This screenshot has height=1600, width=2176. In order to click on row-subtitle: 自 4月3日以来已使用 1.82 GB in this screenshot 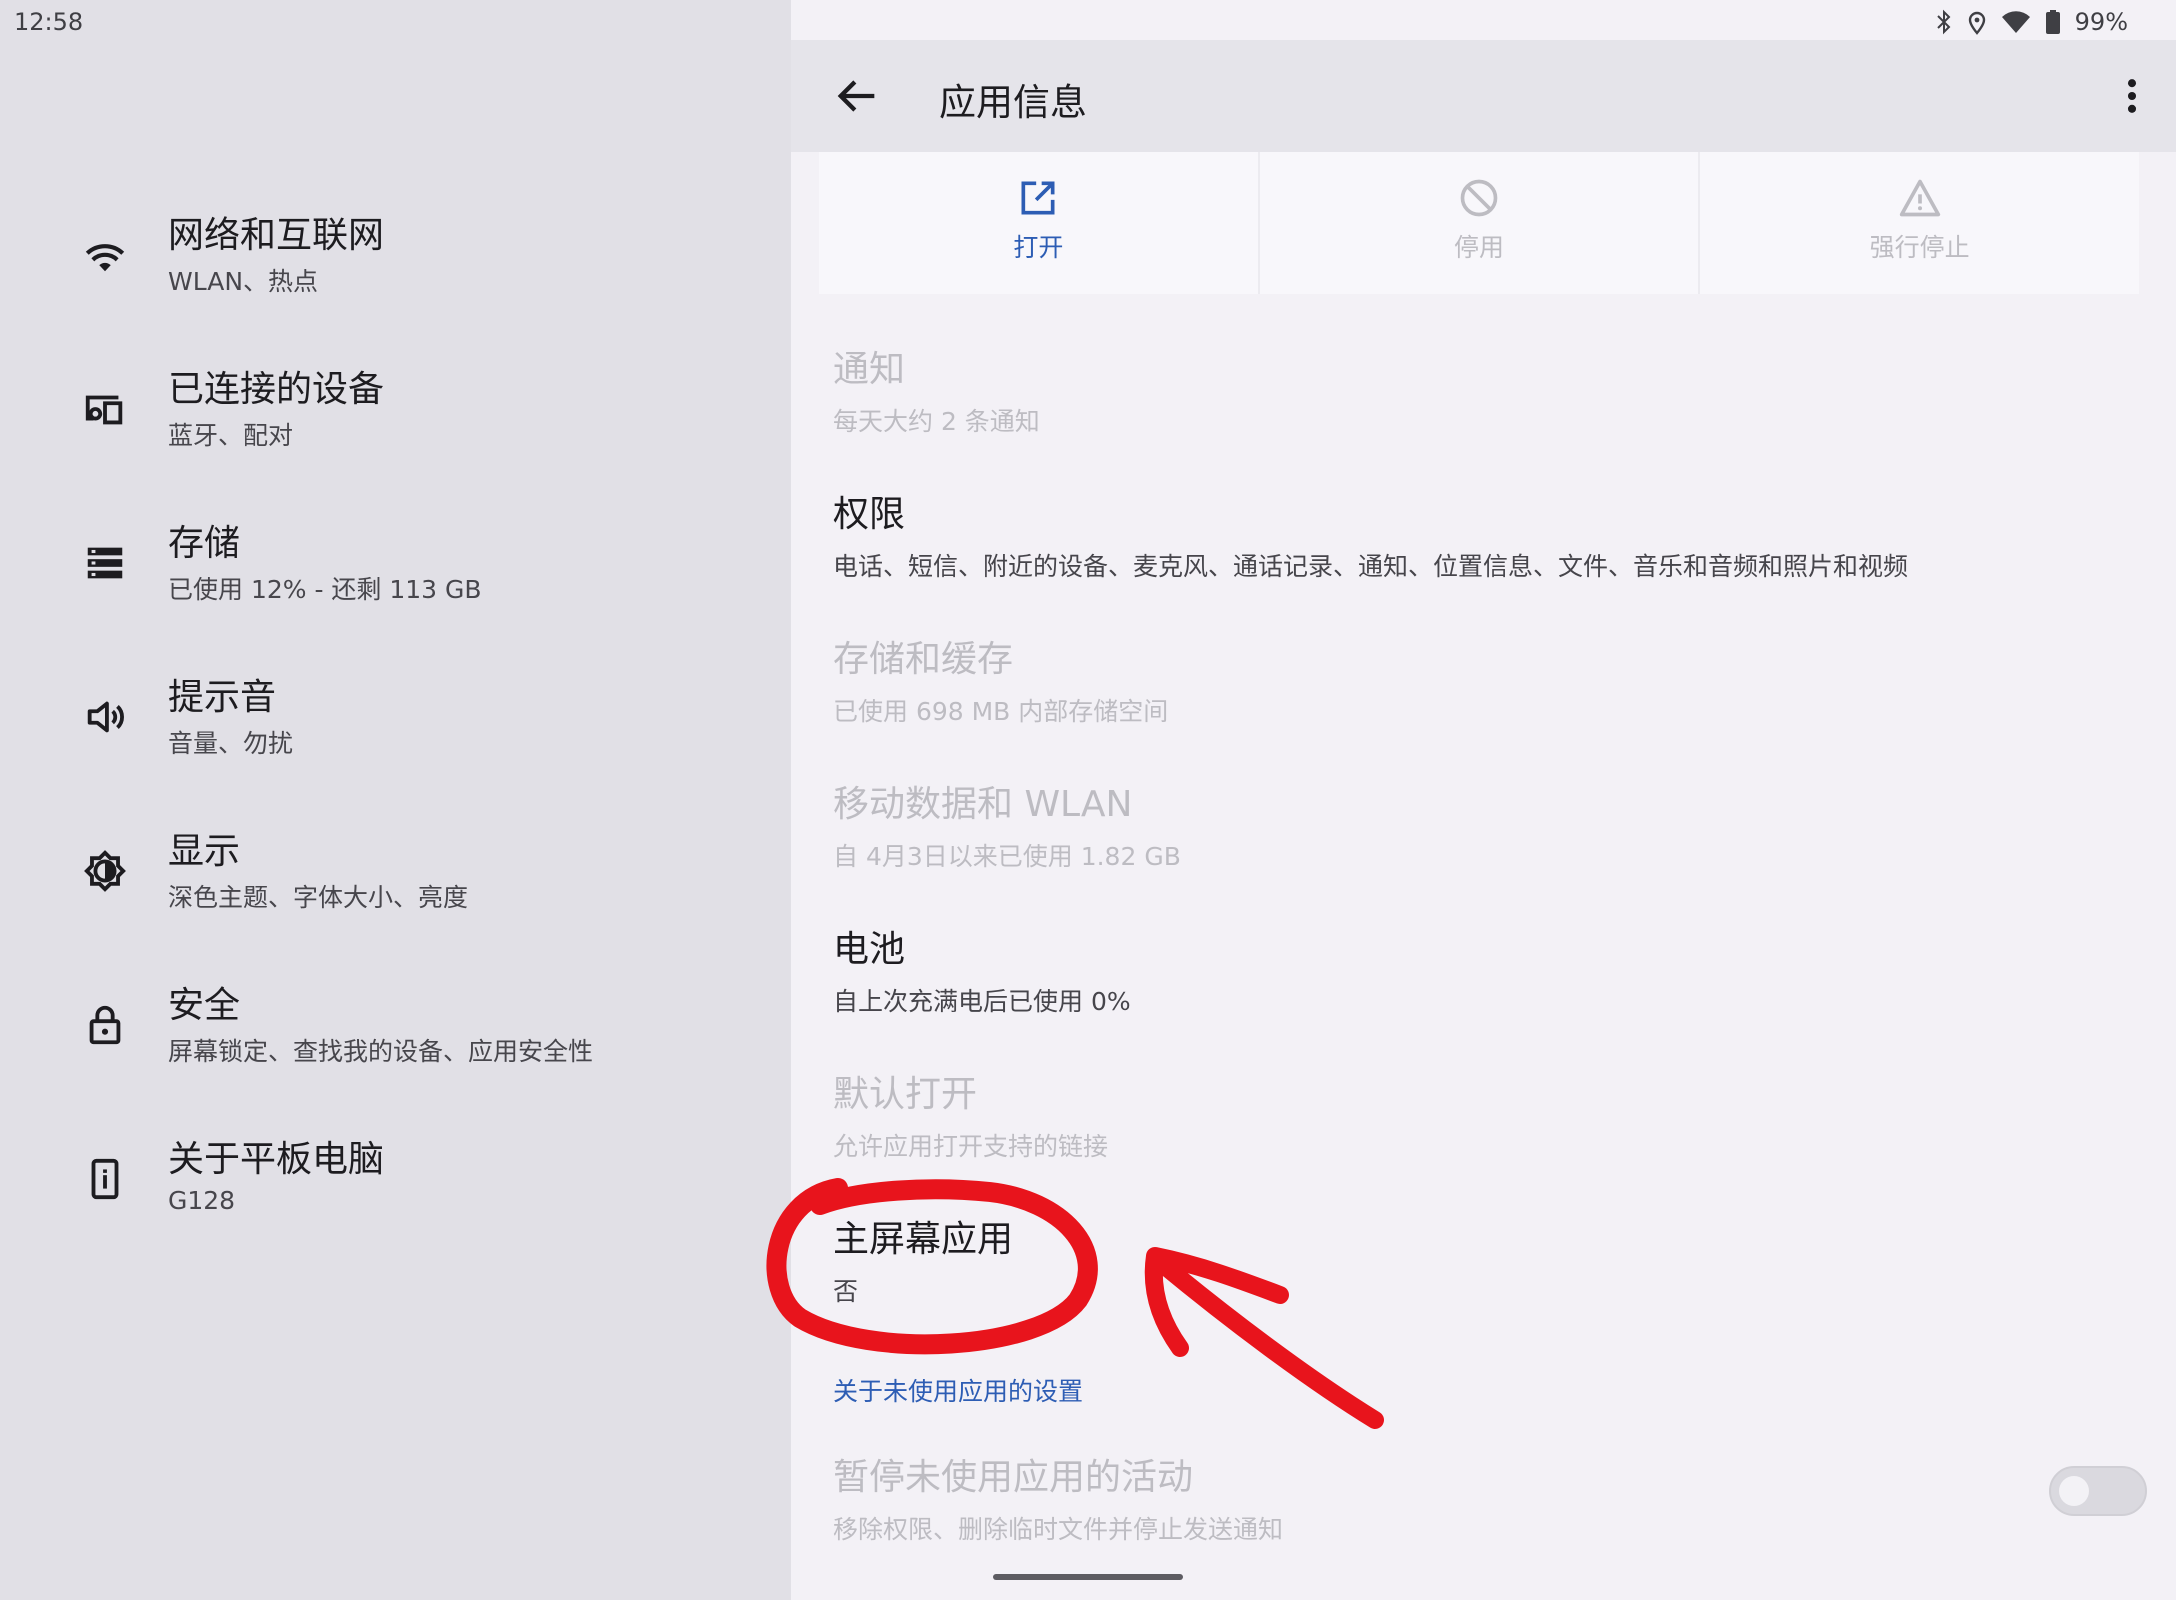, I will do `click(1007, 856)`.